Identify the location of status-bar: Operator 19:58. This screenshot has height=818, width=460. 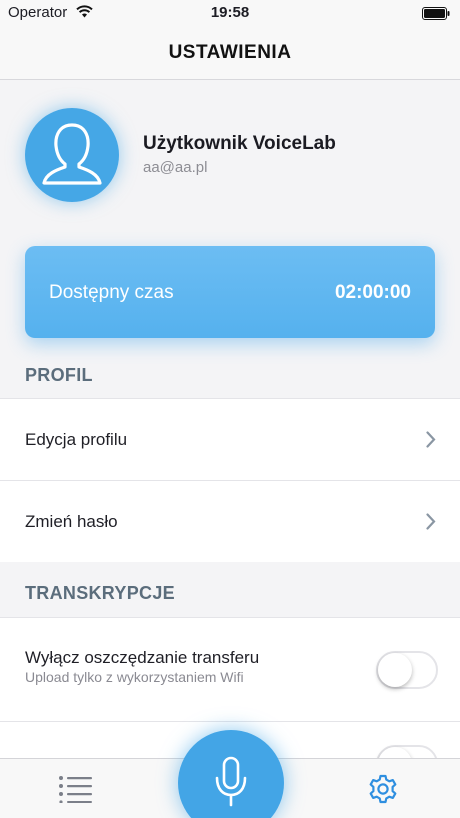
(230, 13).